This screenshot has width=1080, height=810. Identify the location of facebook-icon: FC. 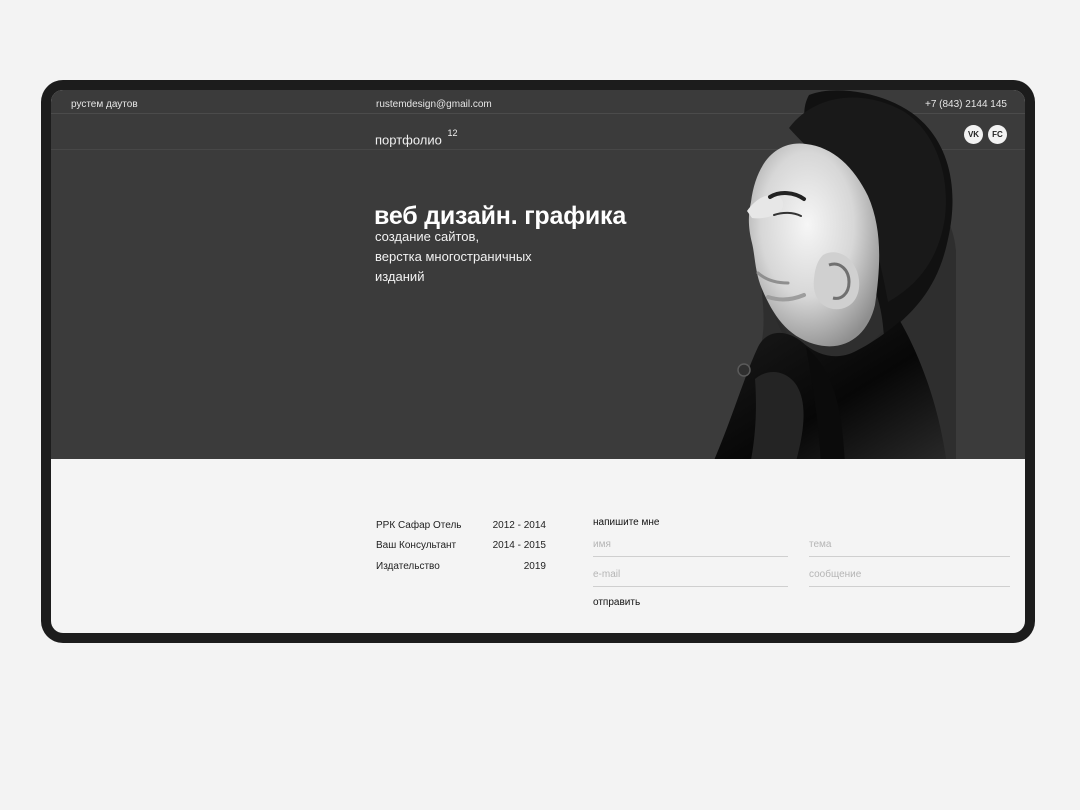
(997, 134).